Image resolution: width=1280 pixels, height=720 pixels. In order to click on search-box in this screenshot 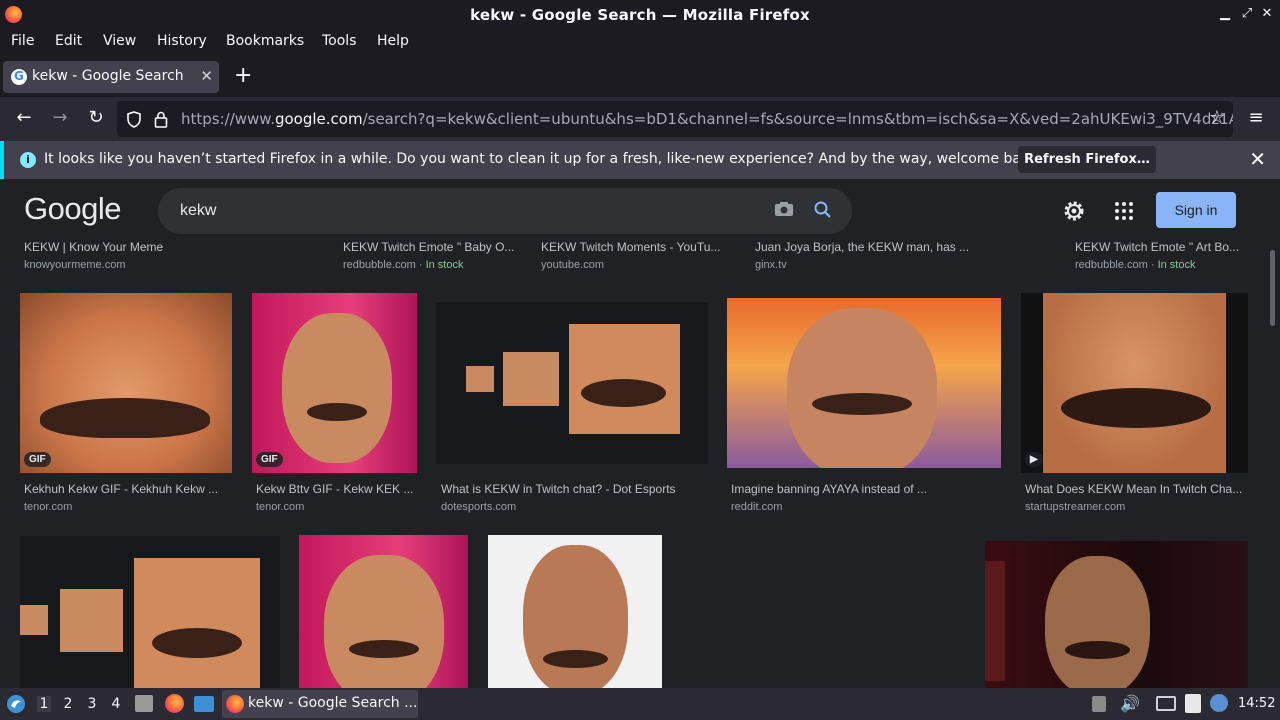, I will do `click(505, 211)`.